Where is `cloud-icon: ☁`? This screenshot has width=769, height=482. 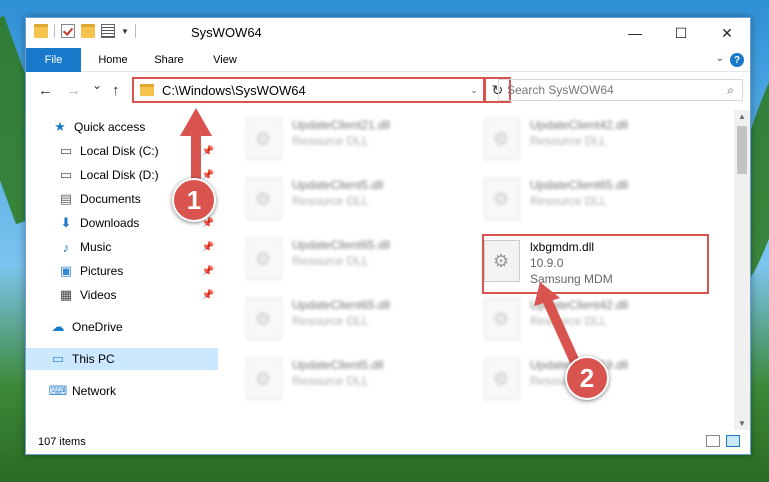 cloud-icon: ☁ is located at coordinates (58, 326).